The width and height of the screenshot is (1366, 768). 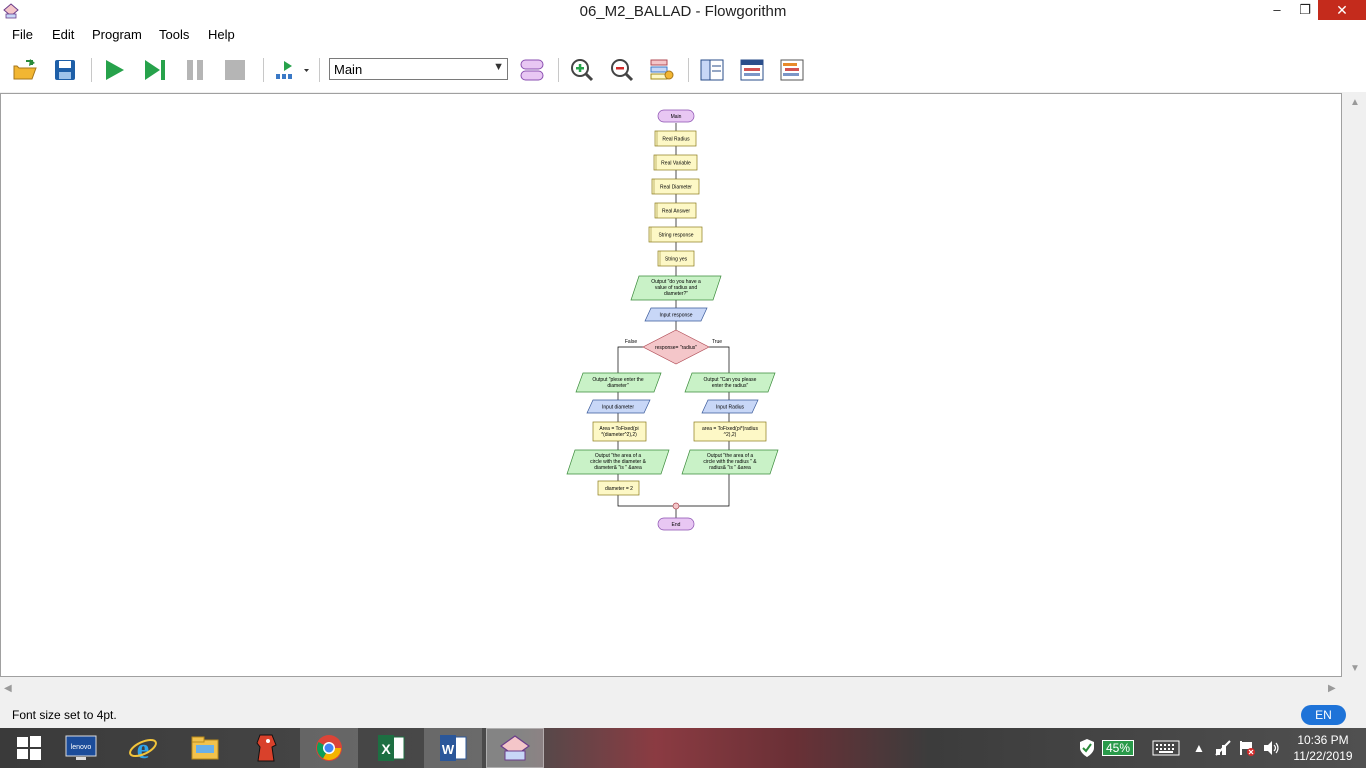 What do you see at coordinates (683, 69) in the screenshot?
I see `toolbar` at bounding box center [683, 69].